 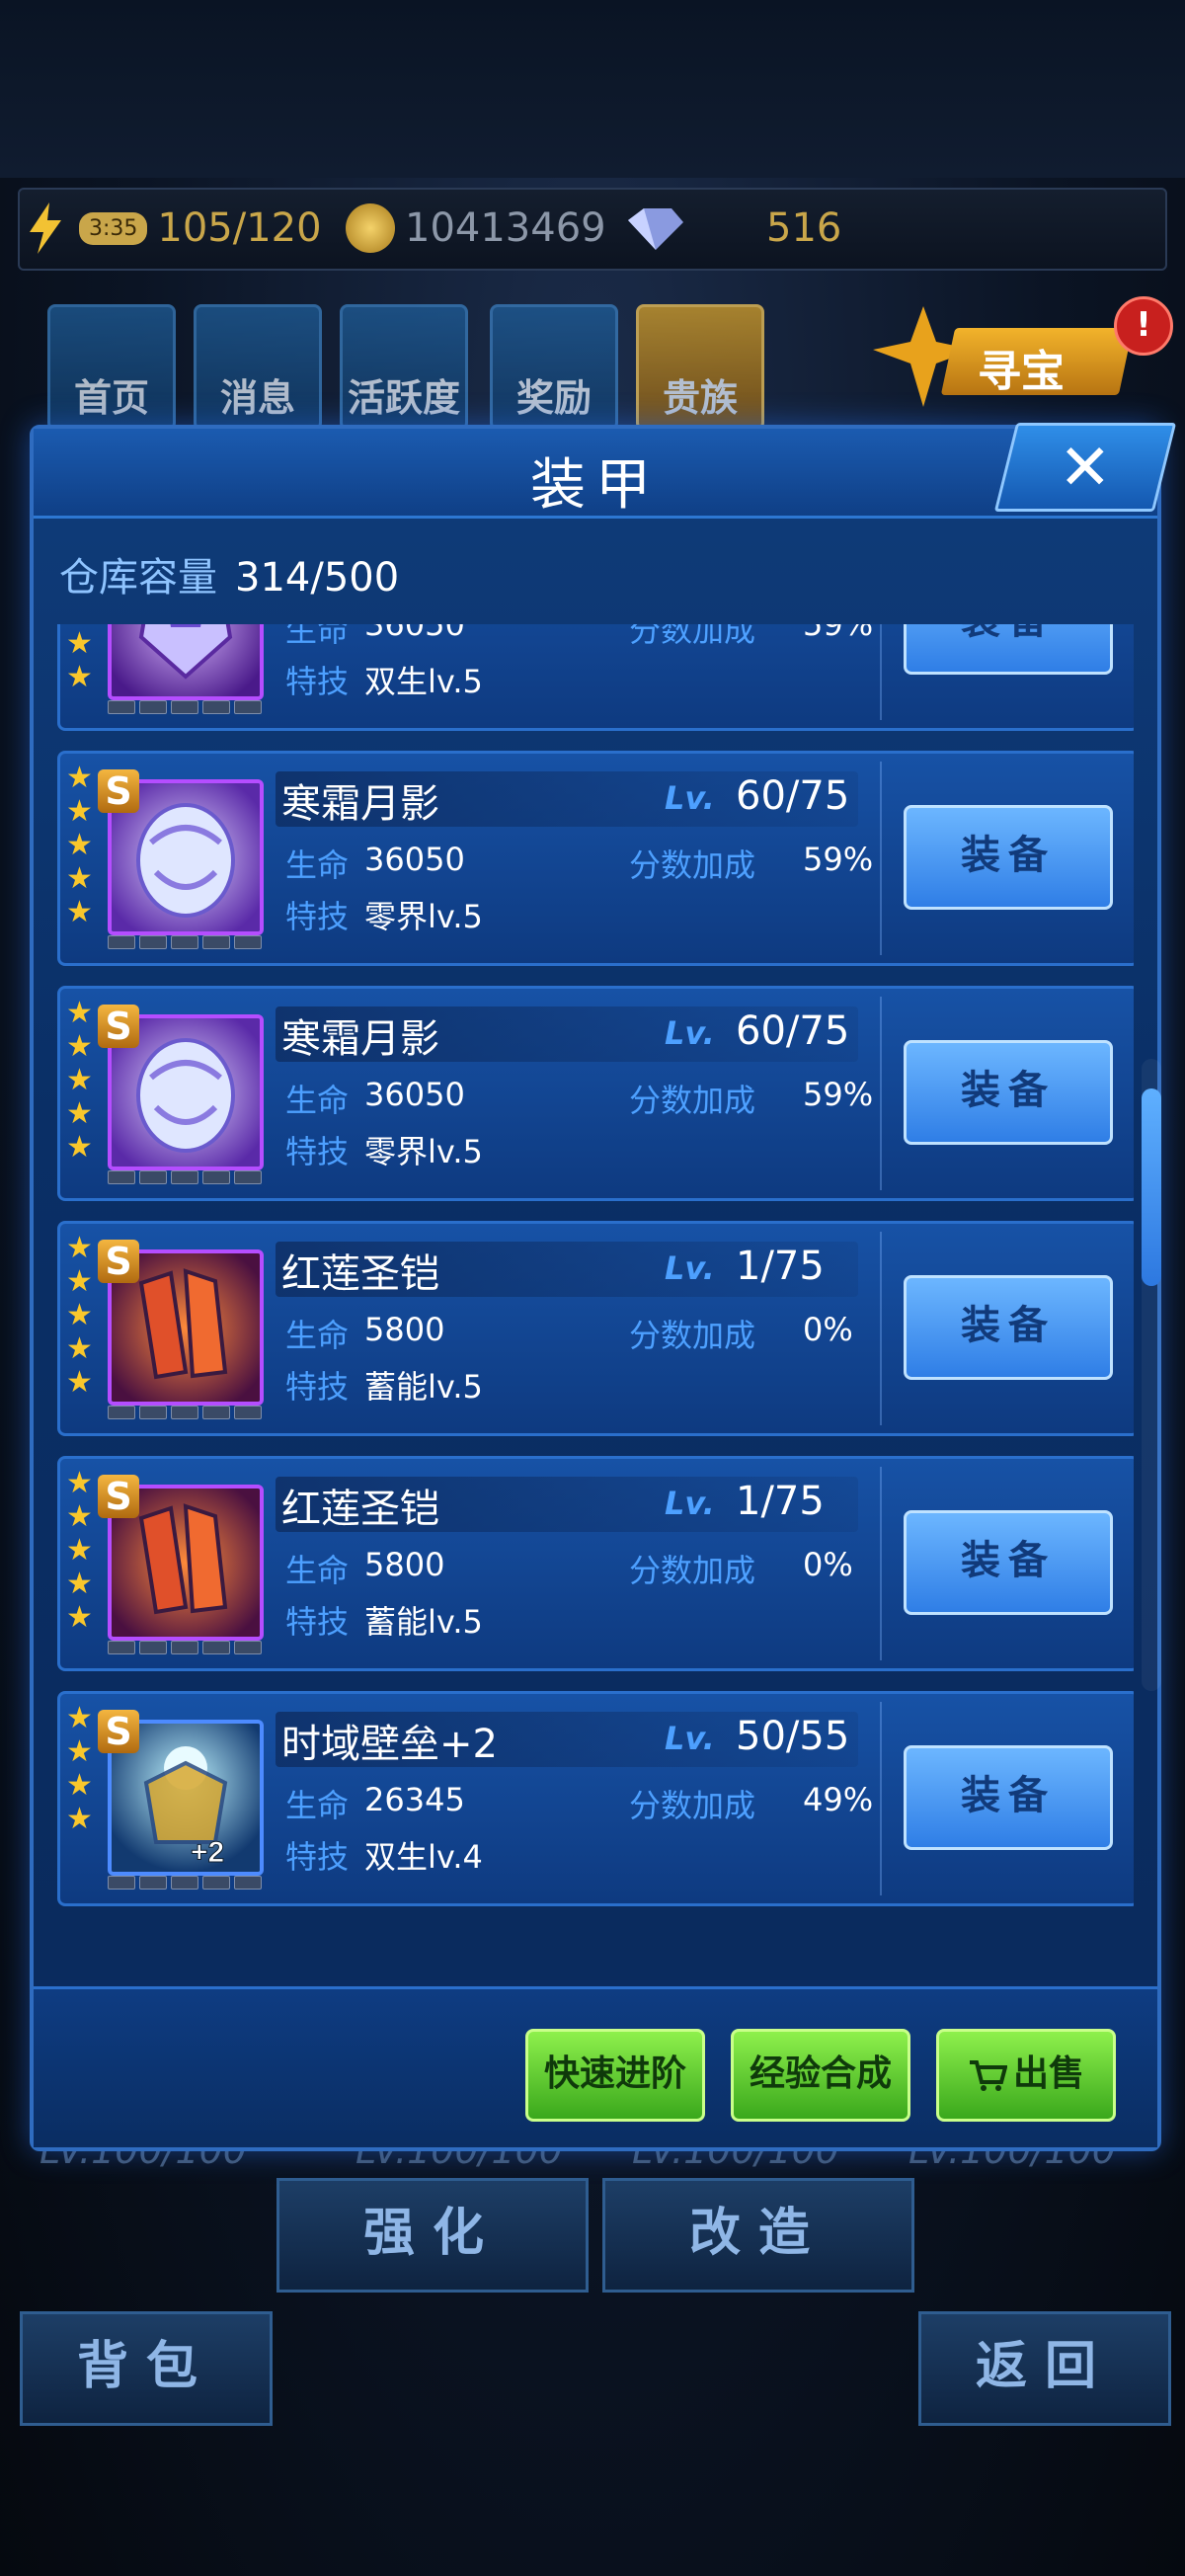 What do you see at coordinates (1152, 1187) in the screenshot?
I see `scrollbar-thumb` at bounding box center [1152, 1187].